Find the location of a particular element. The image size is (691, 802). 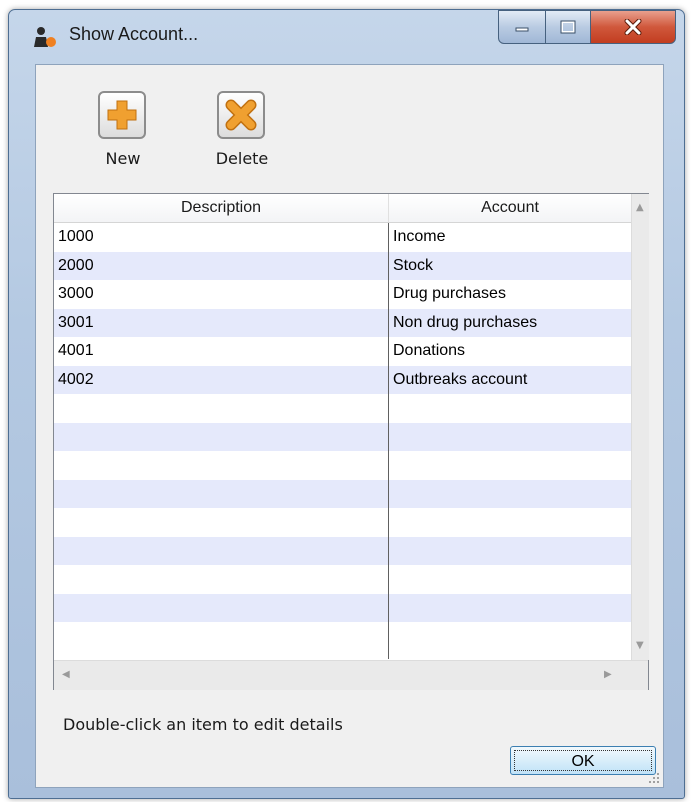

cell-account: Income is located at coordinates (419, 236).